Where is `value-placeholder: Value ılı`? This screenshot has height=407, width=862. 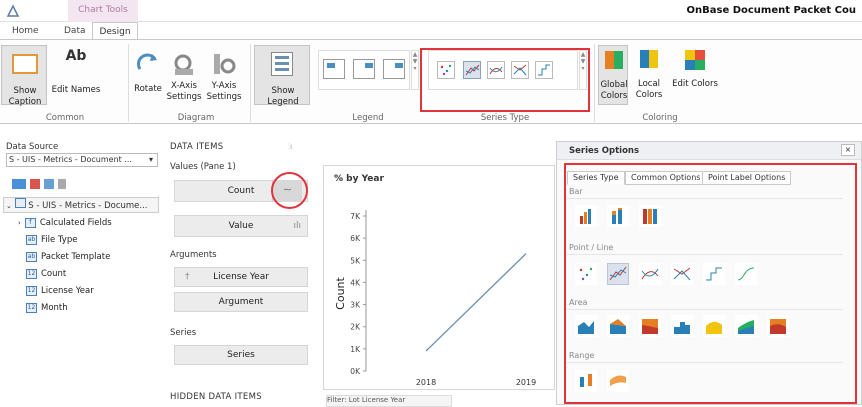 value-placeholder: Value ılı is located at coordinates (241, 226).